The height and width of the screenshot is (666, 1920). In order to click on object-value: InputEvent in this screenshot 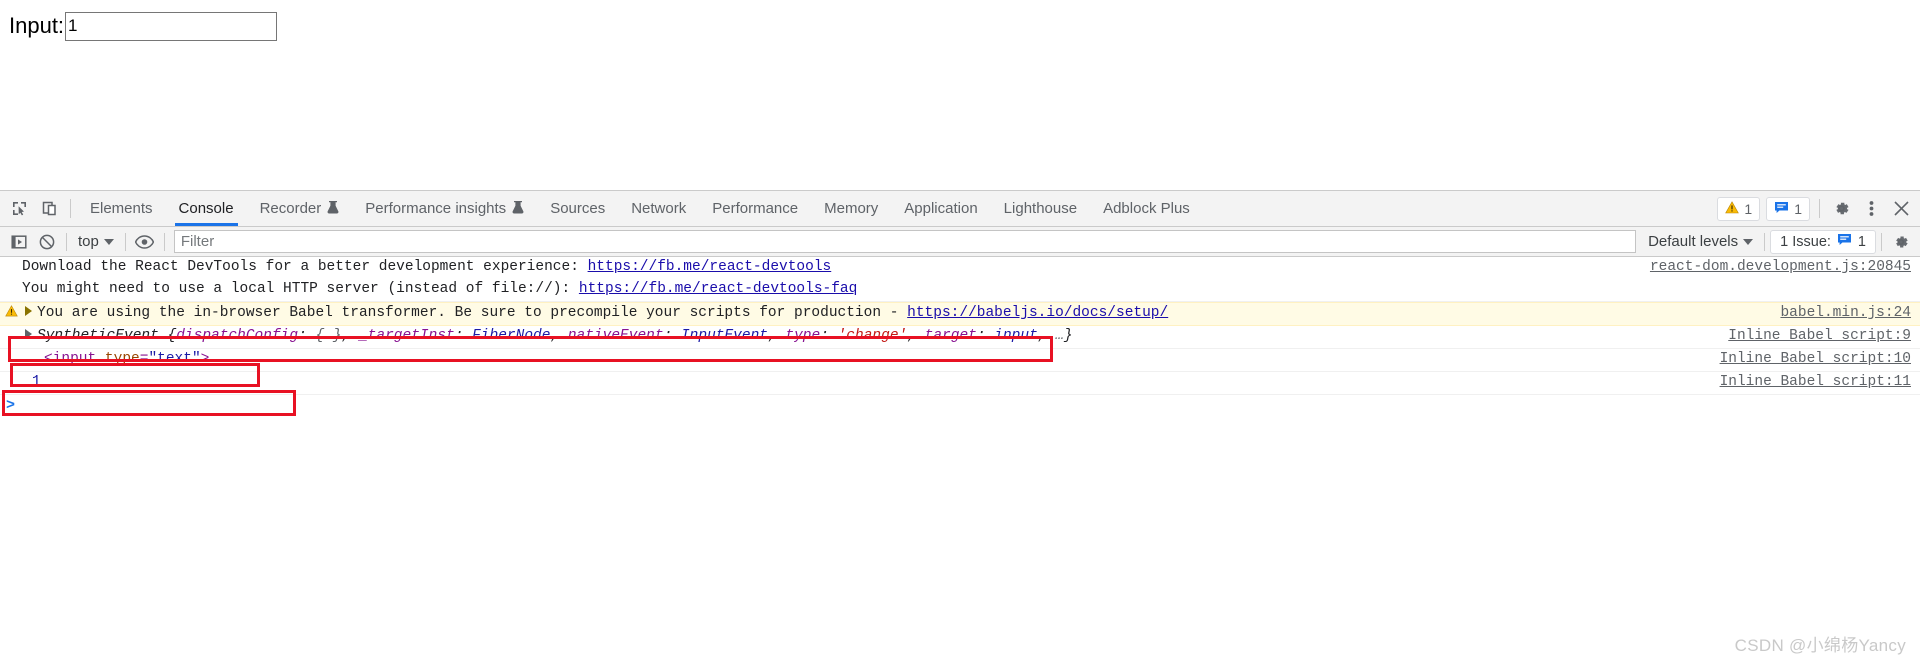, I will do `click(724, 336)`.